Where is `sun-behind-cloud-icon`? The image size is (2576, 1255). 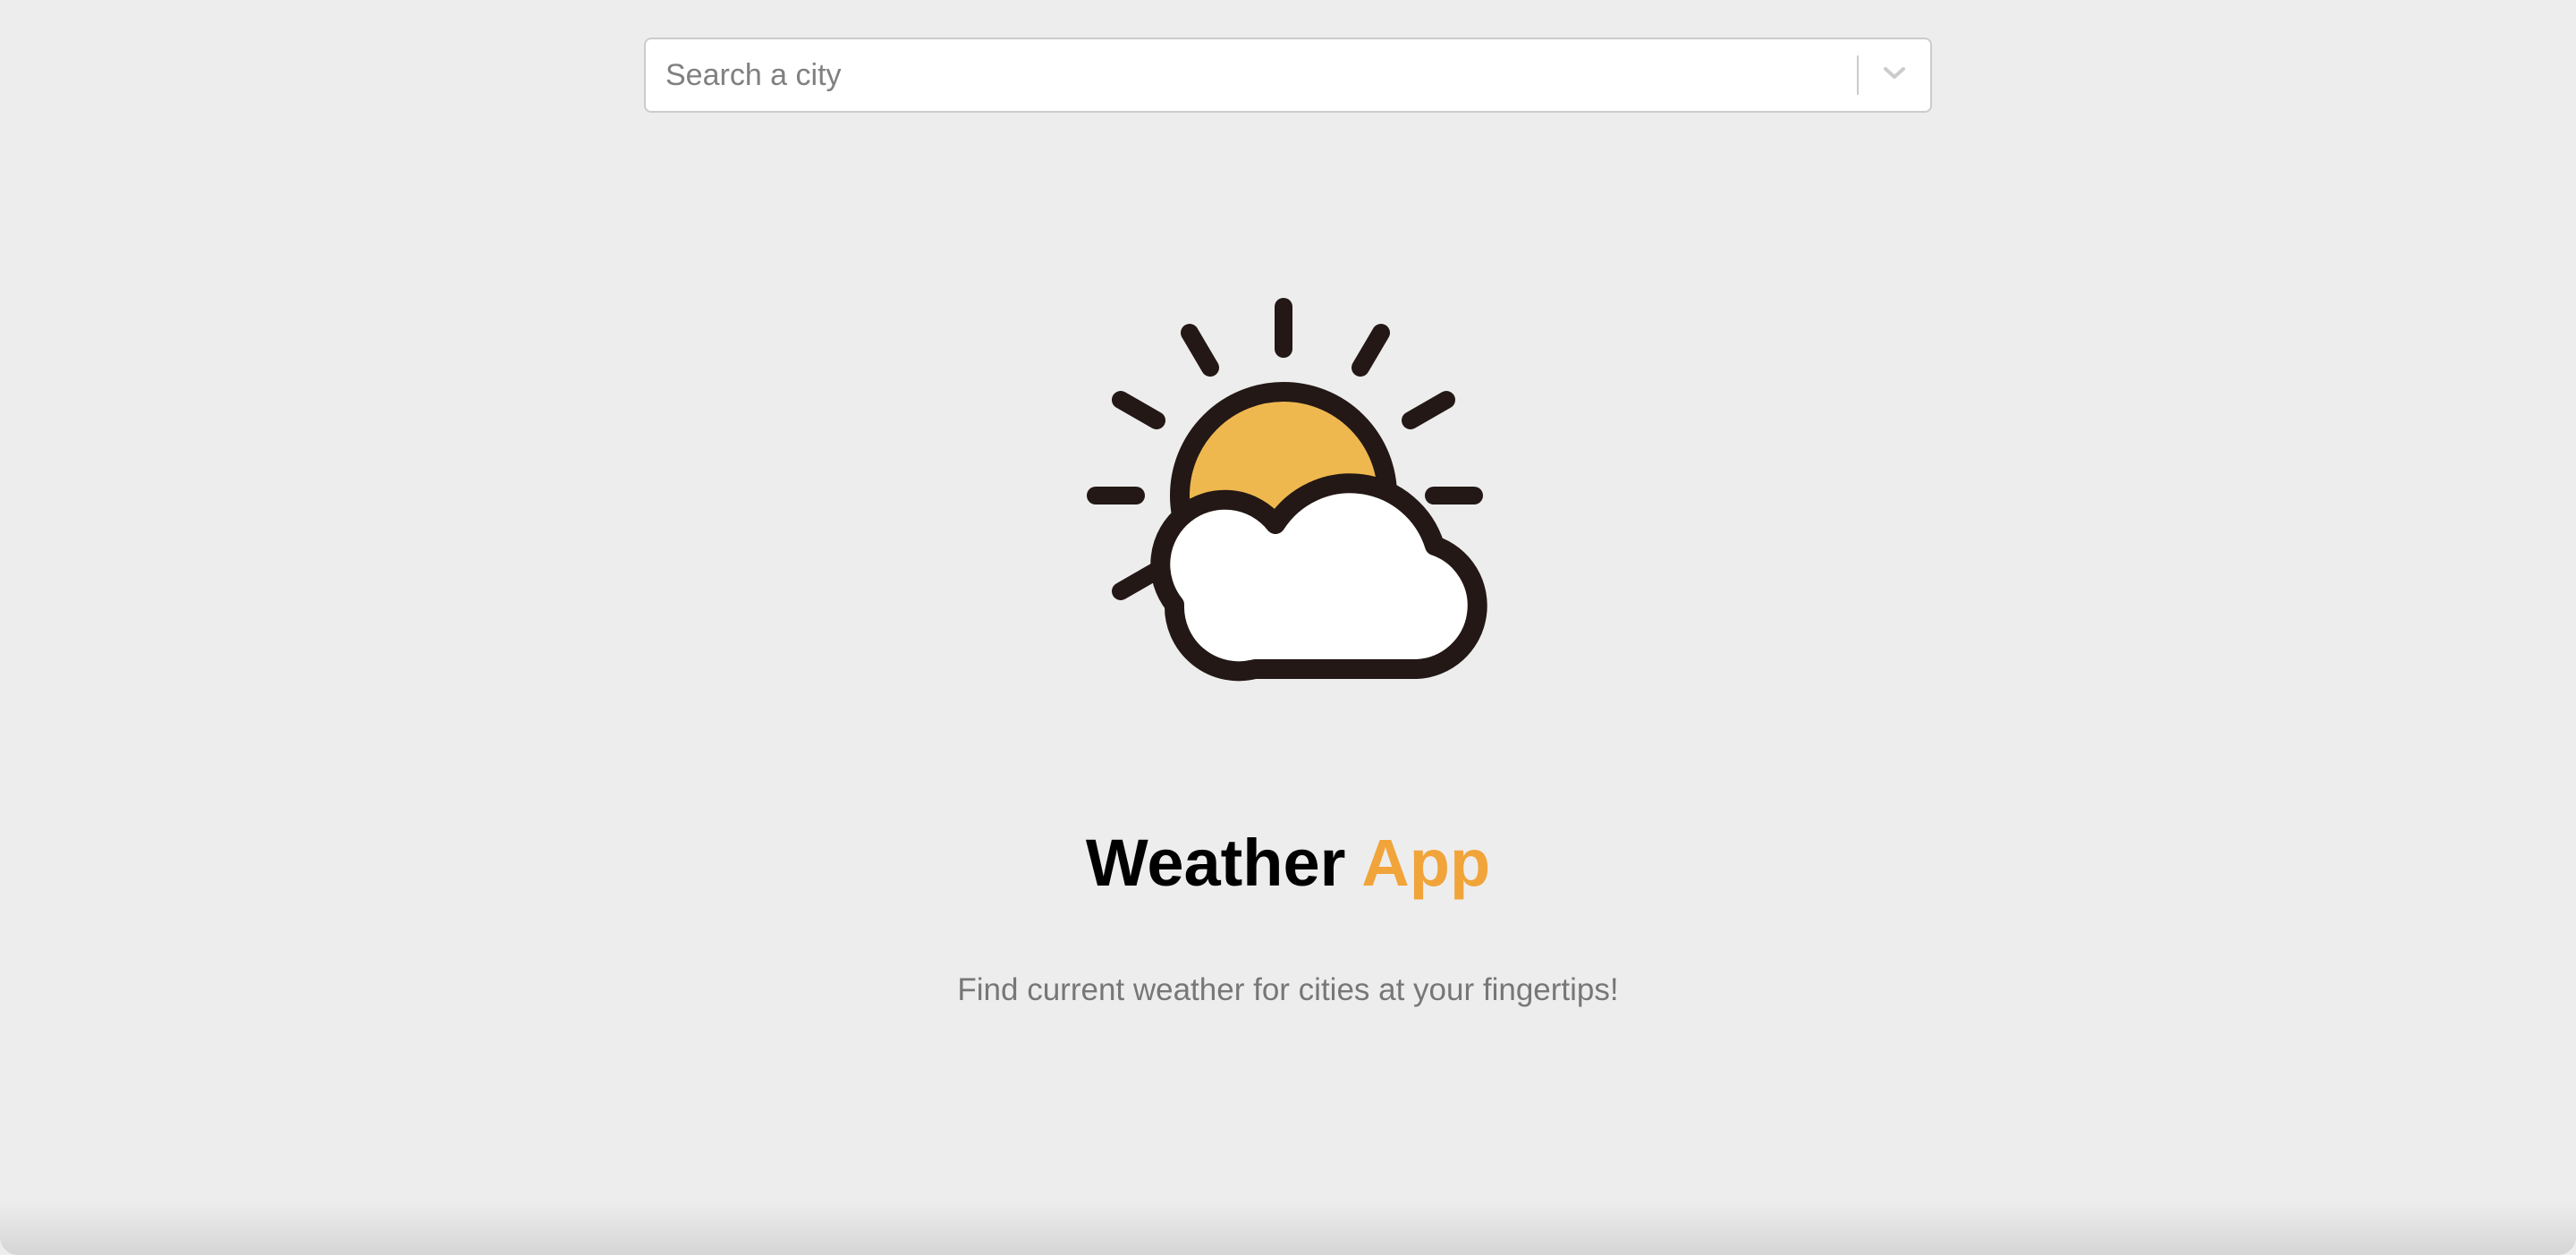 sun-behind-cloud-icon is located at coordinates (1288, 492).